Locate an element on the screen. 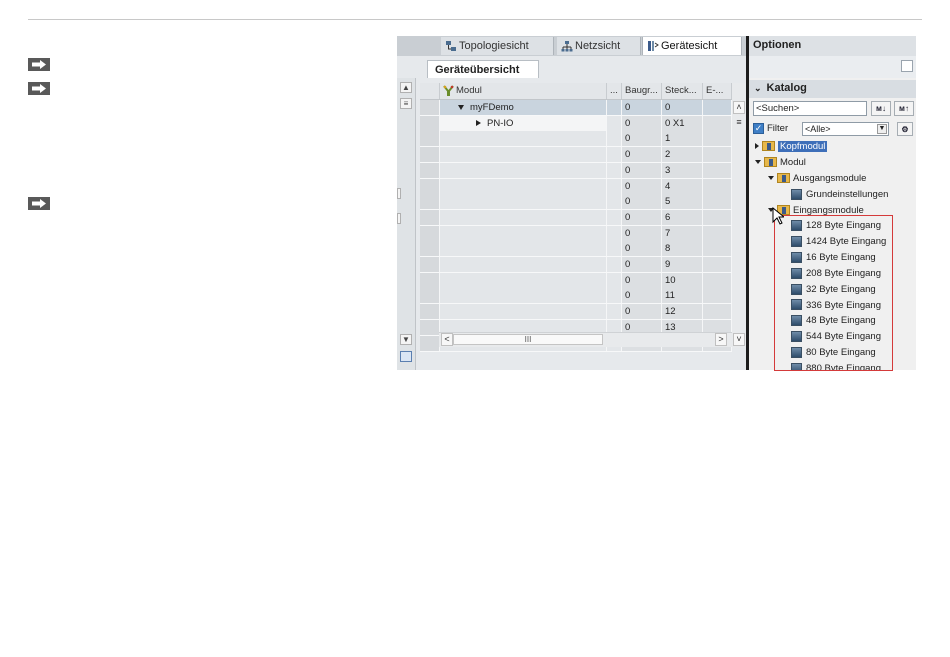 This screenshot has width=950, height=657. search-up-icon: ᴍ↑ is located at coordinates (904, 108).